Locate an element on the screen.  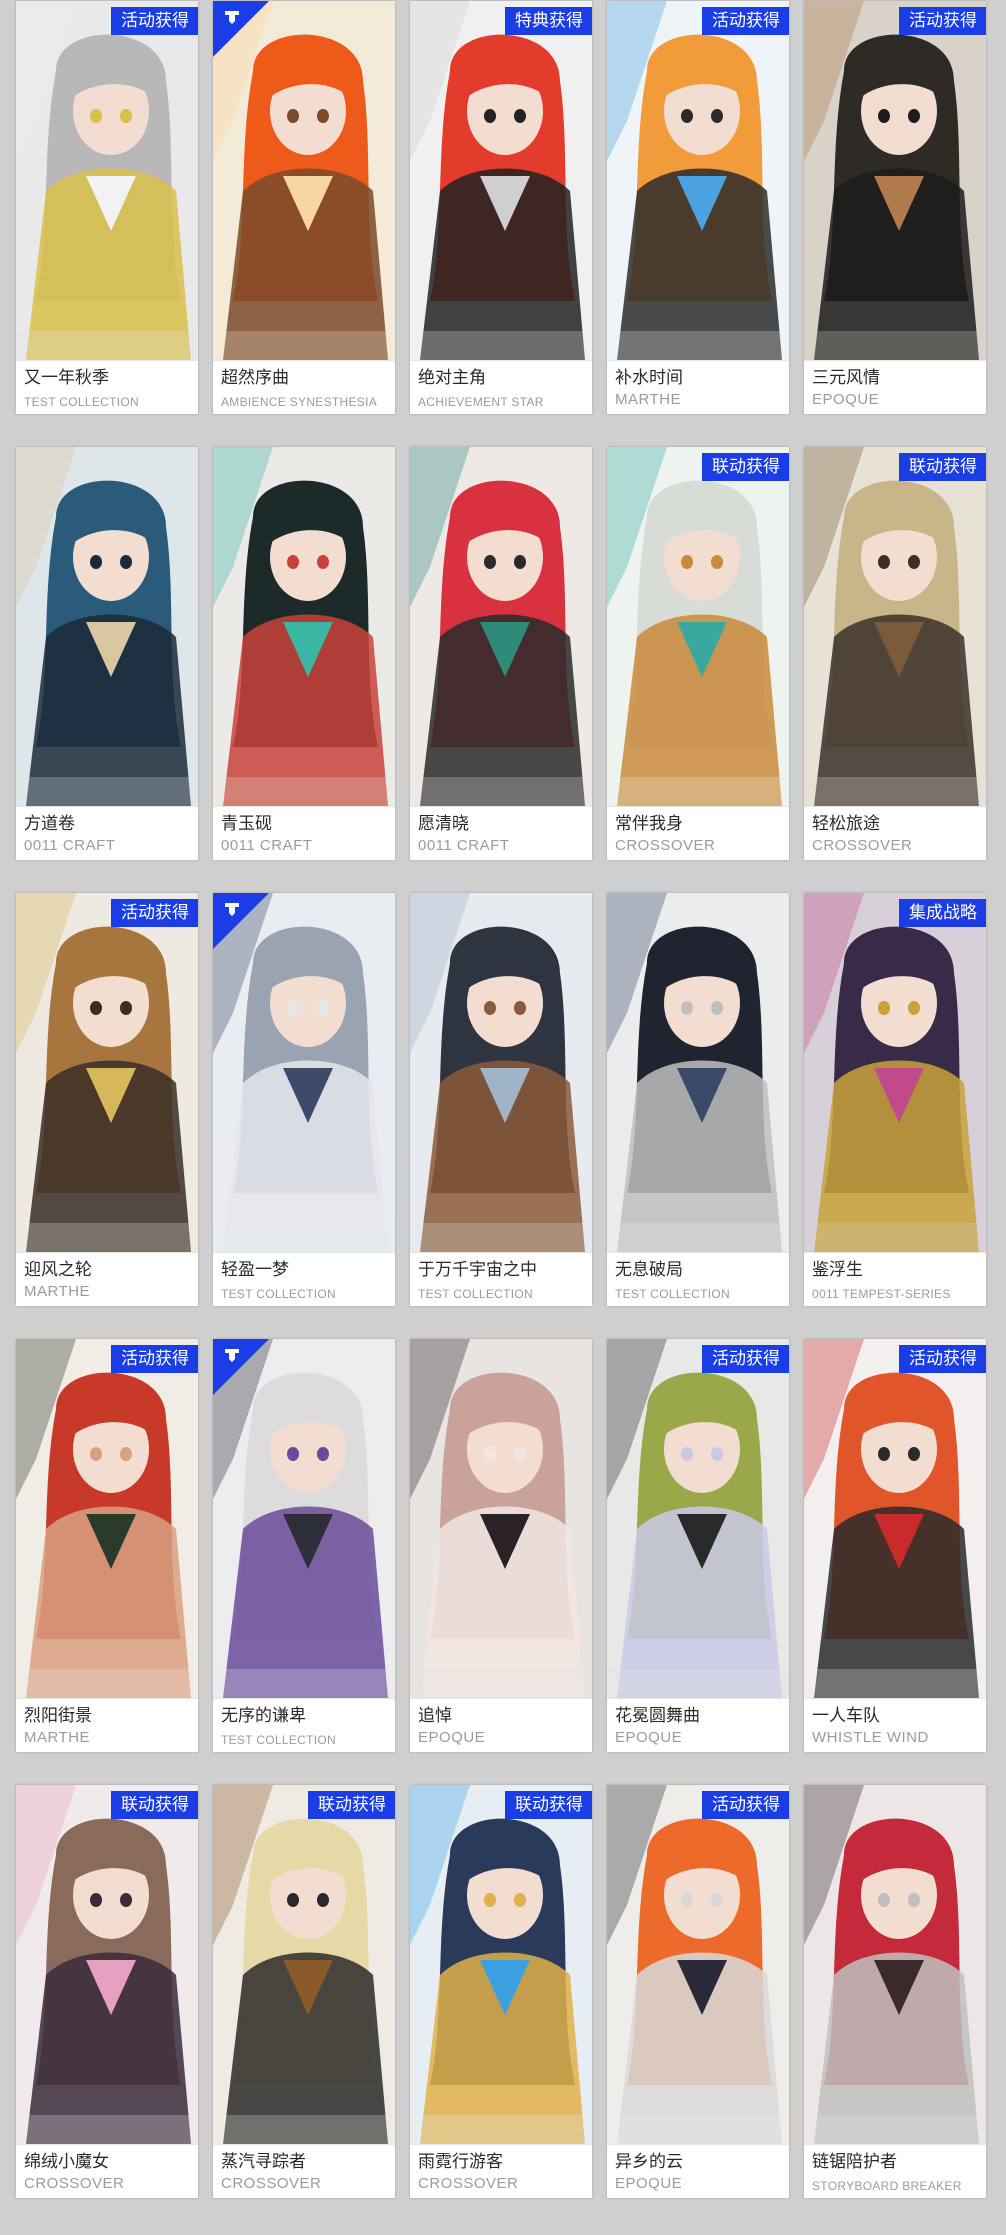
outfit-title: 补水时间 is located at coordinates (649, 377).